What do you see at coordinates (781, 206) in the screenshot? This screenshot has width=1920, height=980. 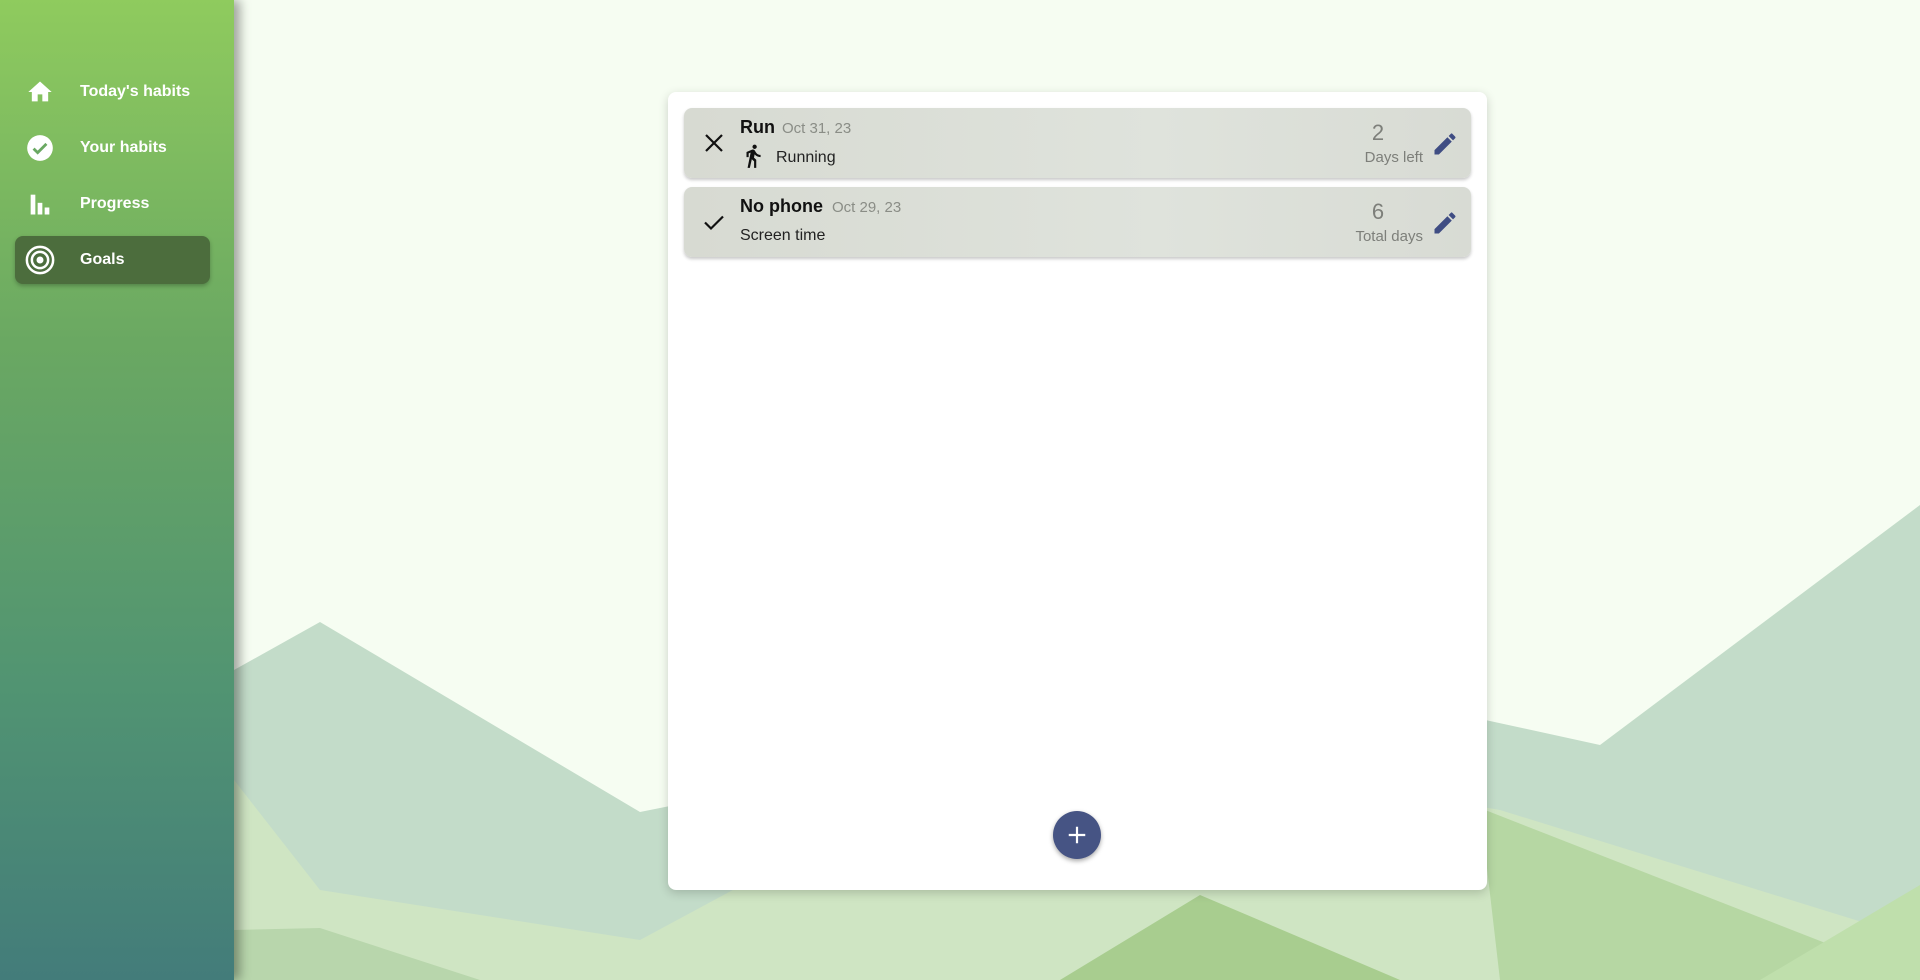 I see `goal-name: No phone` at bounding box center [781, 206].